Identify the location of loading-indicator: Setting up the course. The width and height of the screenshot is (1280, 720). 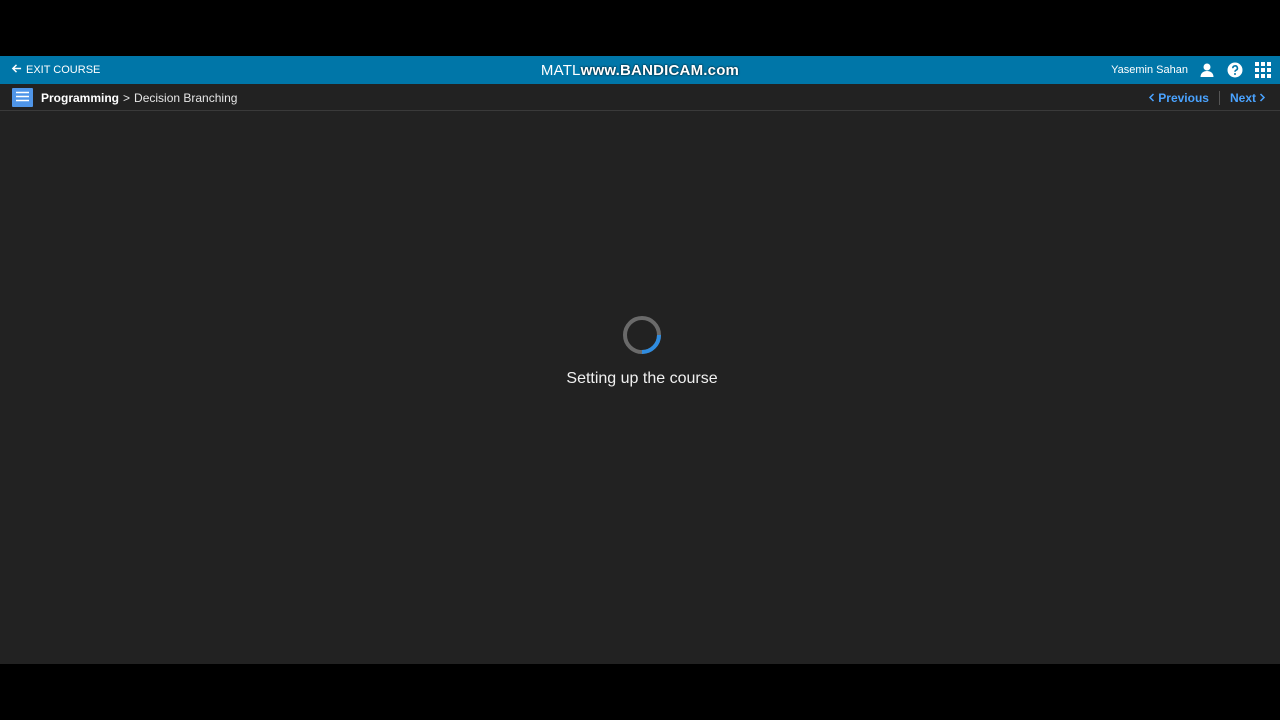
(640, 351).